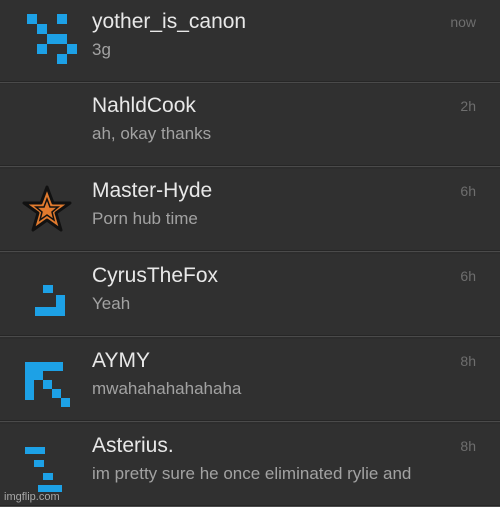 This screenshot has height=507, width=500. Describe the element at coordinates (468, 106) in the screenshot. I see `conversation-time: 2h` at that location.